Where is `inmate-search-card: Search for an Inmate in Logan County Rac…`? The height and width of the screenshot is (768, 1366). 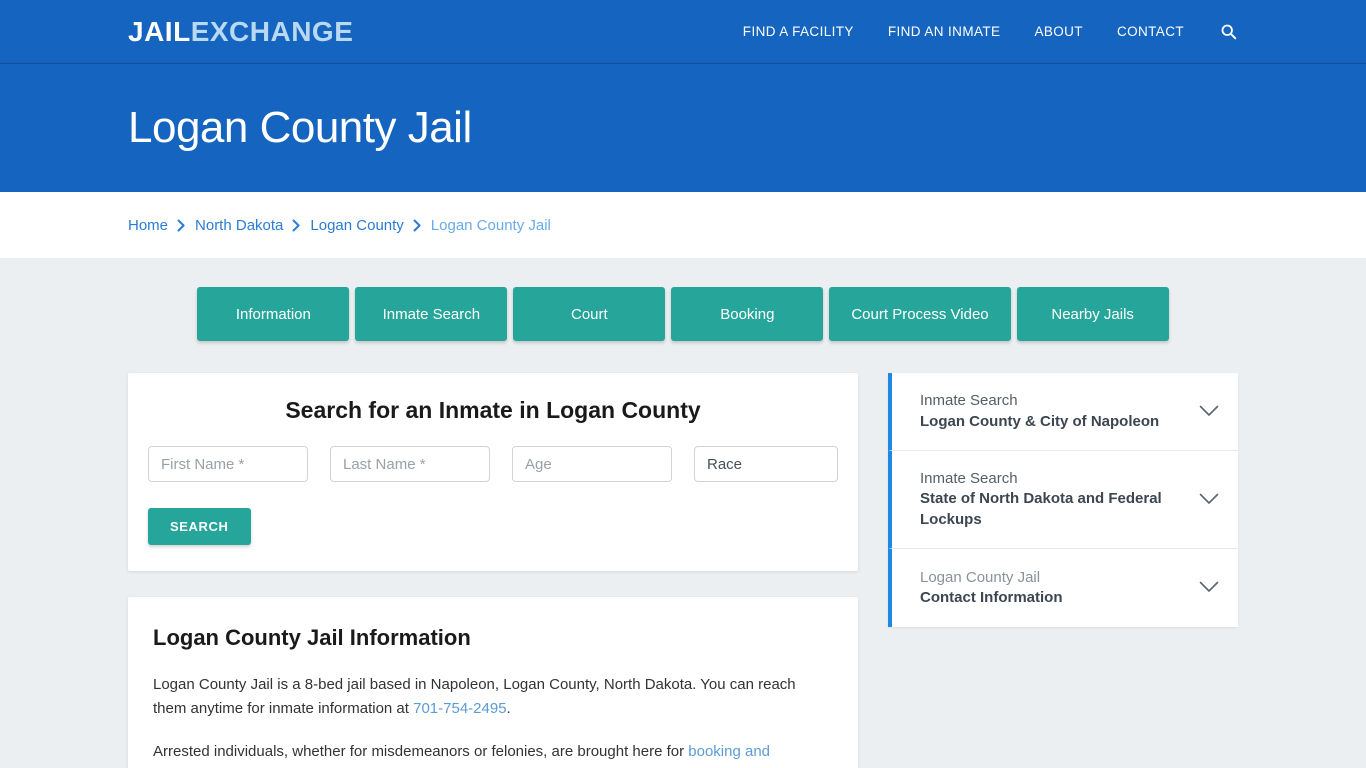
inmate-search-card: Search for an Inmate in Logan County Rac… is located at coordinates (493, 472).